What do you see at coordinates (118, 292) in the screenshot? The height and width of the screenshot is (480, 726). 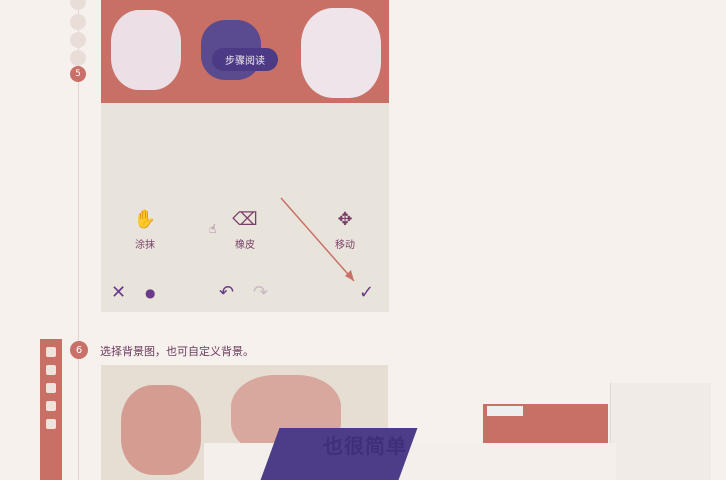 I see `close-icon: ✕` at bounding box center [118, 292].